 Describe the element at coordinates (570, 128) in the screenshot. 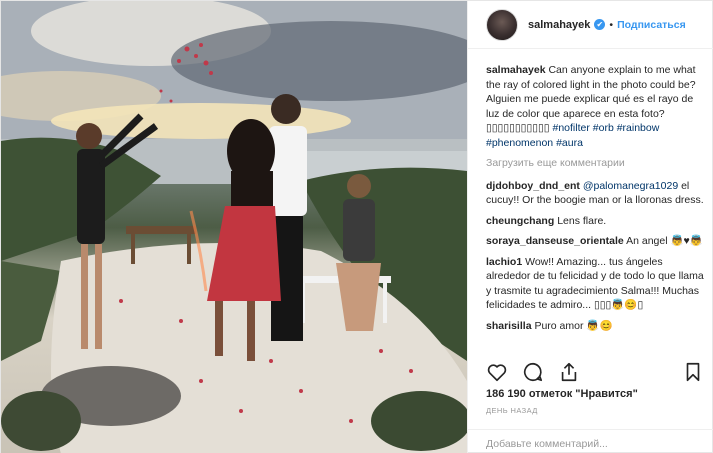

I see `hashtag: #nofilter` at that location.